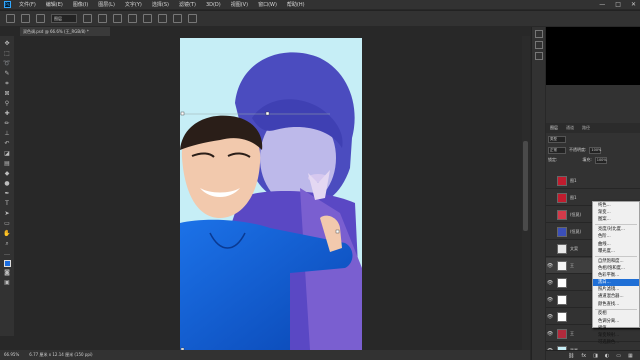  What do you see at coordinates (11, 355) in the screenshot?
I see `zoom-level: 66.95%` at bounding box center [11, 355].